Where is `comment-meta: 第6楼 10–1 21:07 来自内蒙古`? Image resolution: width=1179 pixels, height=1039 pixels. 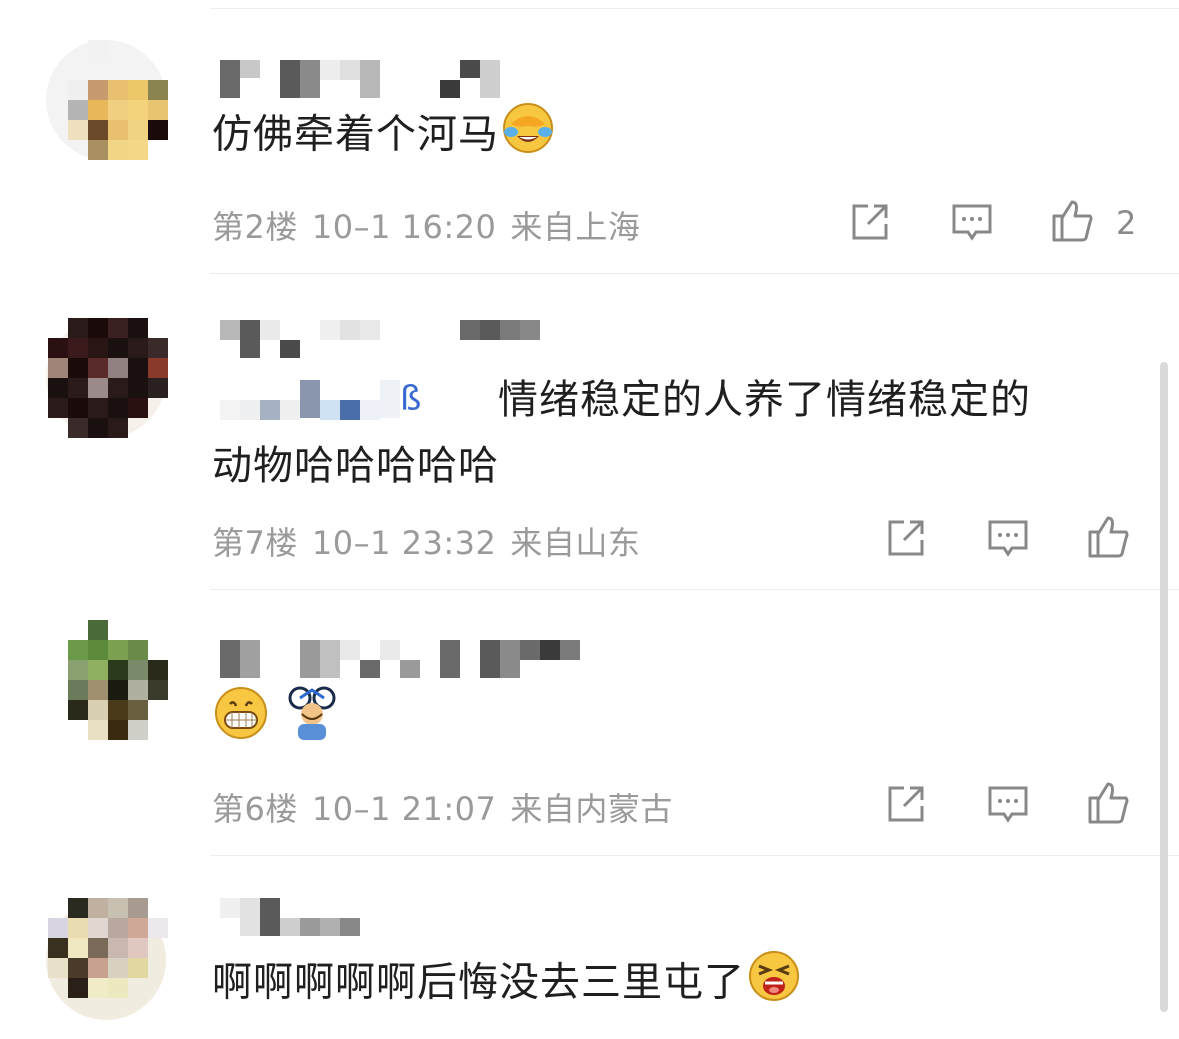 comment-meta: 第6楼 10–1 21:07 来自内蒙古 is located at coordinates (449, 807).